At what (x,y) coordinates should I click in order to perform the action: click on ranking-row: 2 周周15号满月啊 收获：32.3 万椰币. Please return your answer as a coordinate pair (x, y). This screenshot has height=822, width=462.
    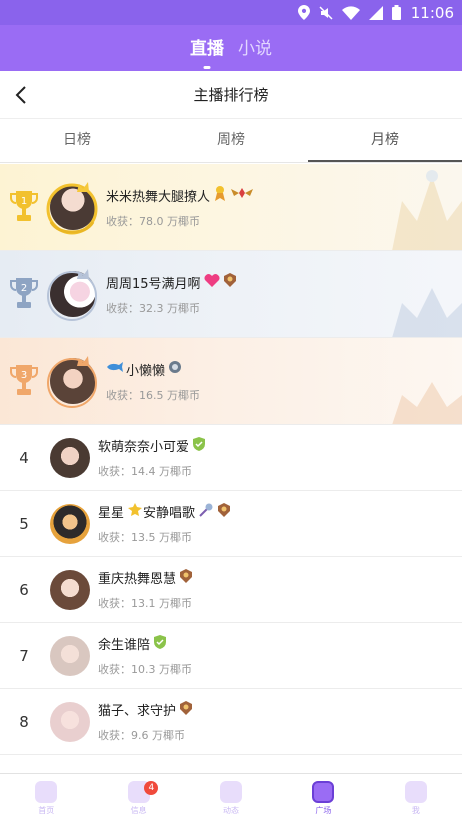
    Looking at the image, I should click on (231, 294).